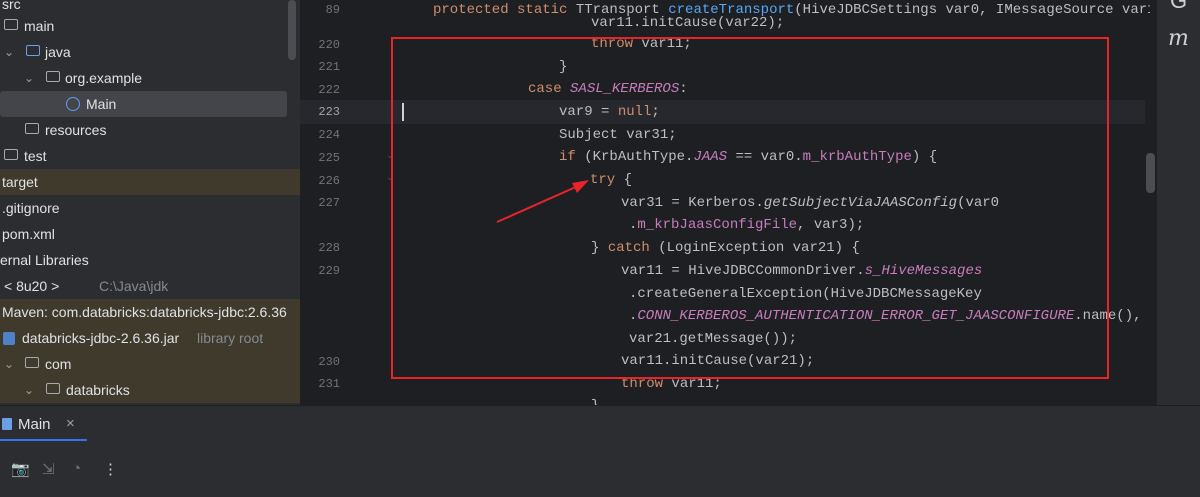 The width and height of the screenshot is (1200, 497). I want to click on more-icon: ⋮, so click(110, 469).